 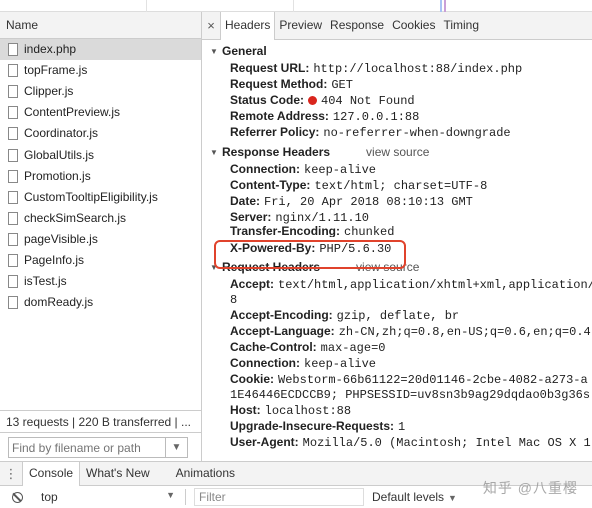 I want to click on request-row: CustomTooltipEligibility.js, so click(x=100, y=197).